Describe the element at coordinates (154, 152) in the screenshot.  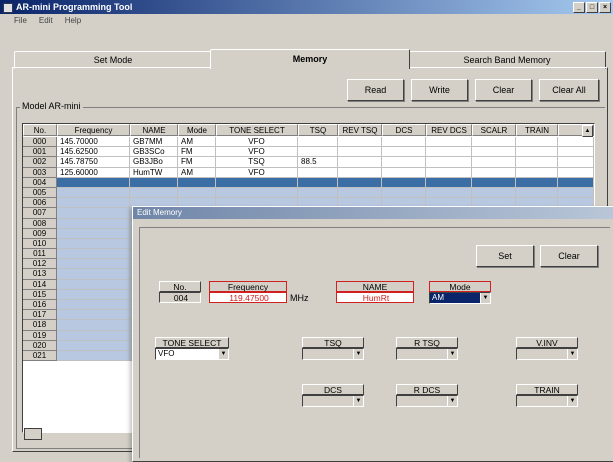
I see `table-cell: GB3SCo` at that location.